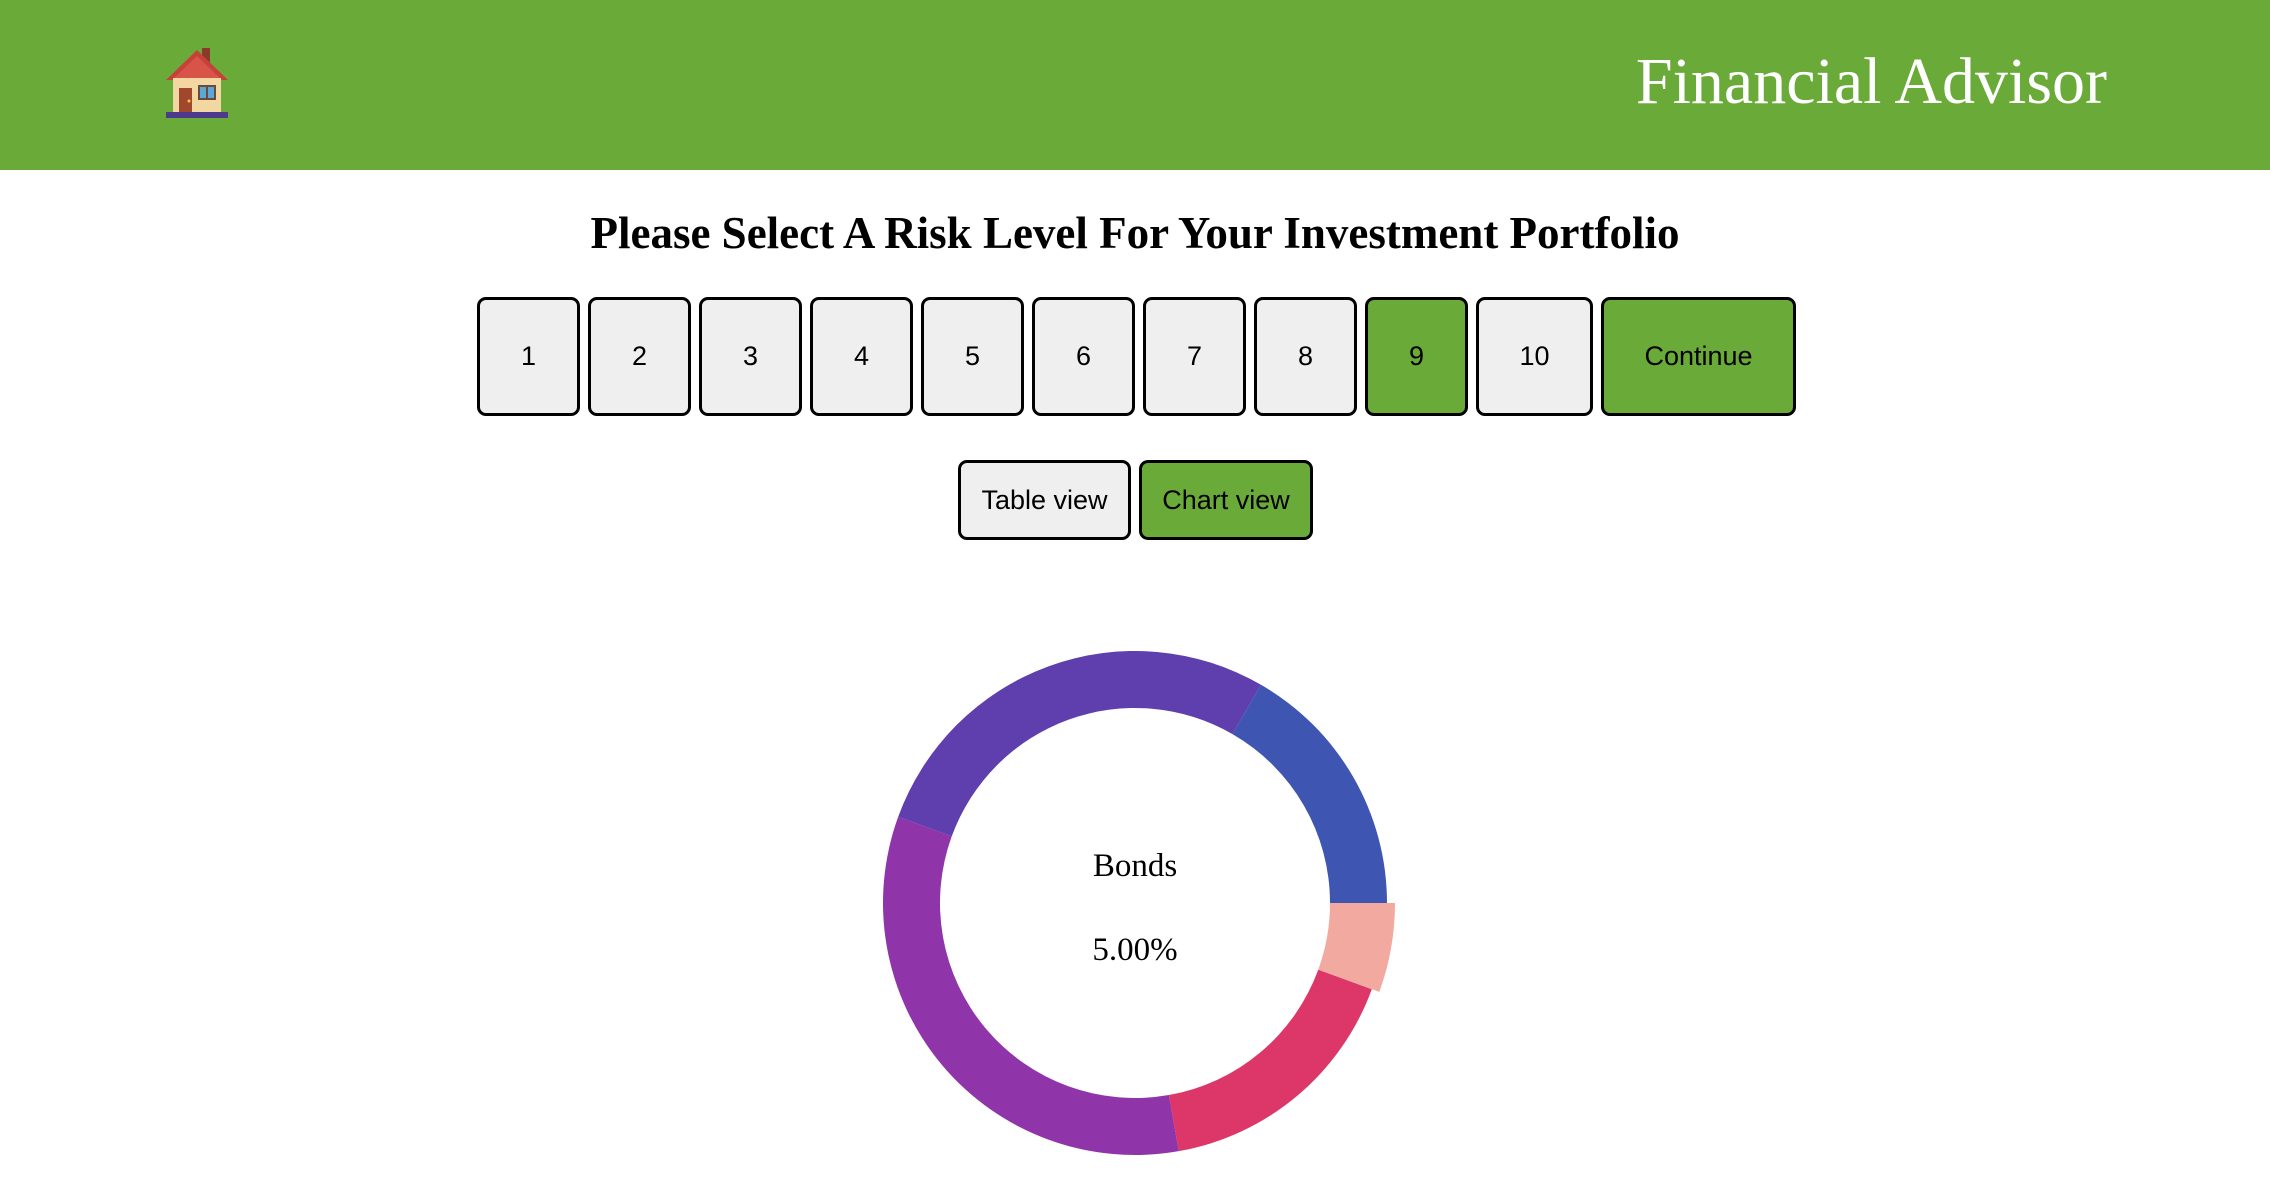 This screenshot has height=1190, width=2270. What do you see at coordinates (1305, 356) in the screenshot?
I see `risk-level-button-8: 8` at bounding box center [1305, 356].